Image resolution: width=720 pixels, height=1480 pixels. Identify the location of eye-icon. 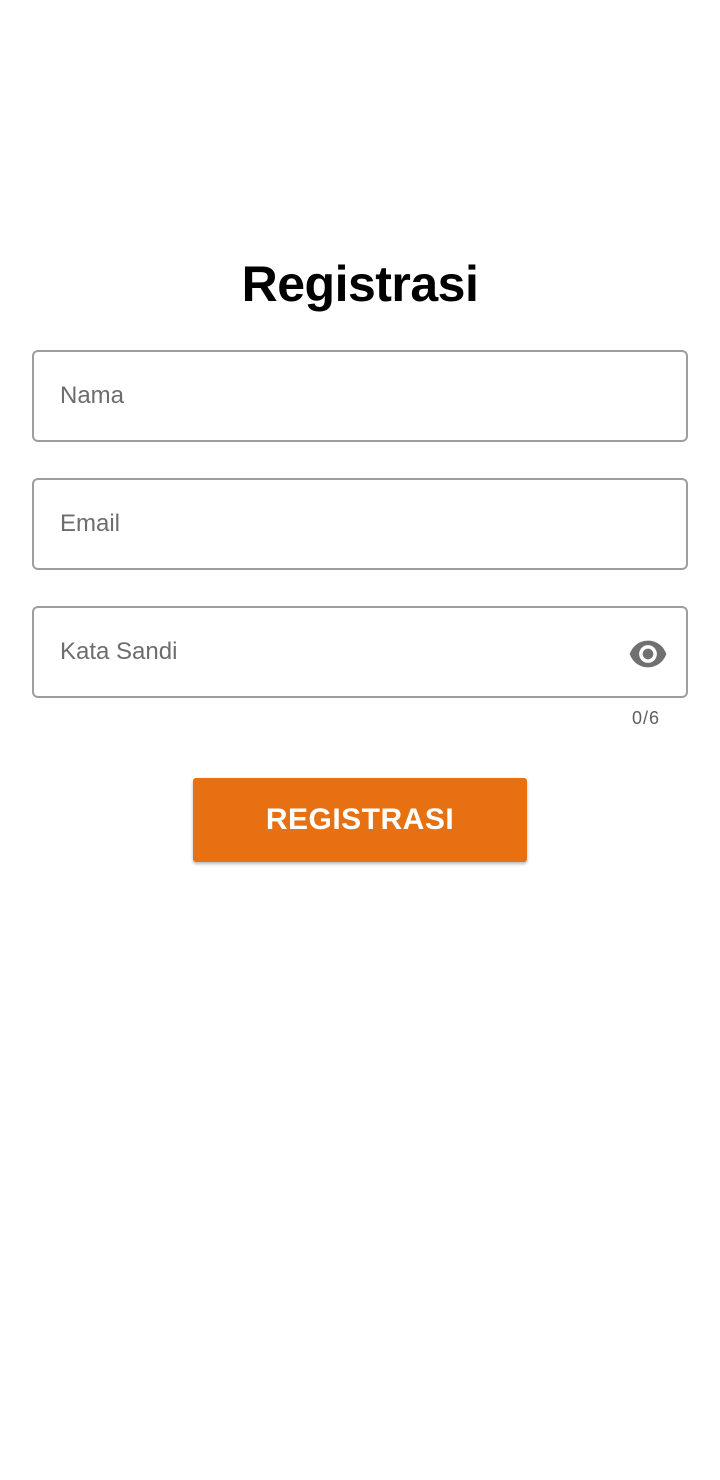
(648, 654).